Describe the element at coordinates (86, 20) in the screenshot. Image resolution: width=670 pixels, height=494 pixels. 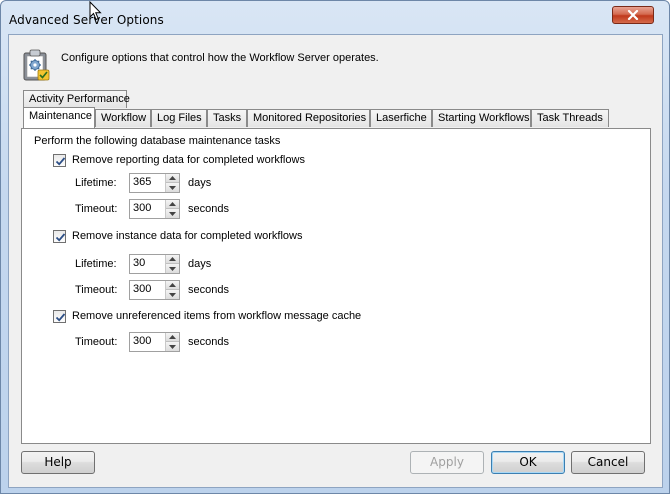
I see `window-title: Advanced Server Options` at that location.